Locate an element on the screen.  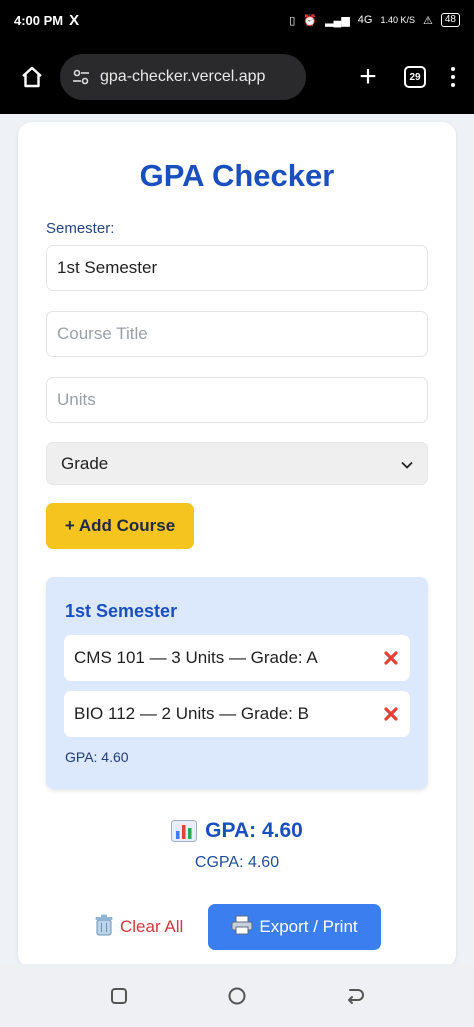
clear-all-button: Clear All is located at coordinates (138, 927).